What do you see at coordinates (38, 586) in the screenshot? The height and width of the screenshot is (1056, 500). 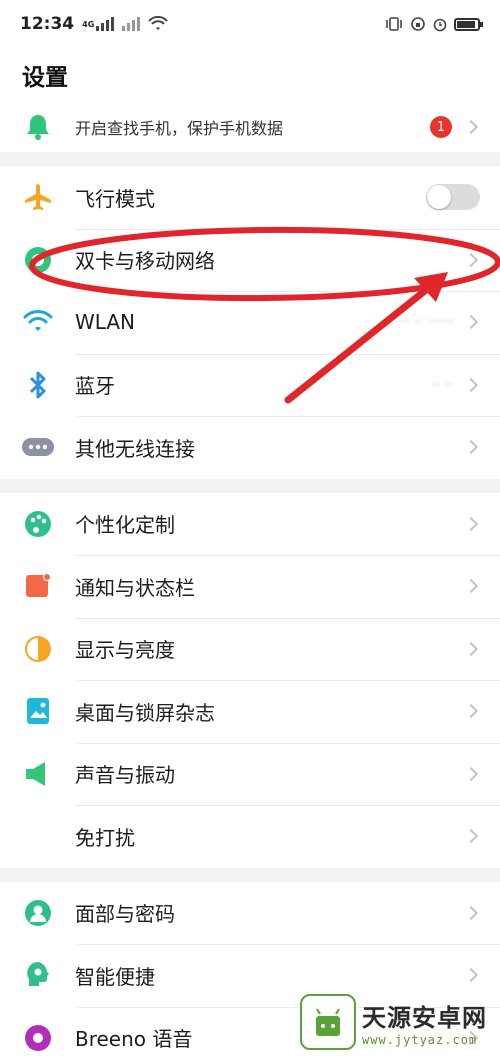 I see `notification-icon` at bounding box center [38, 586].